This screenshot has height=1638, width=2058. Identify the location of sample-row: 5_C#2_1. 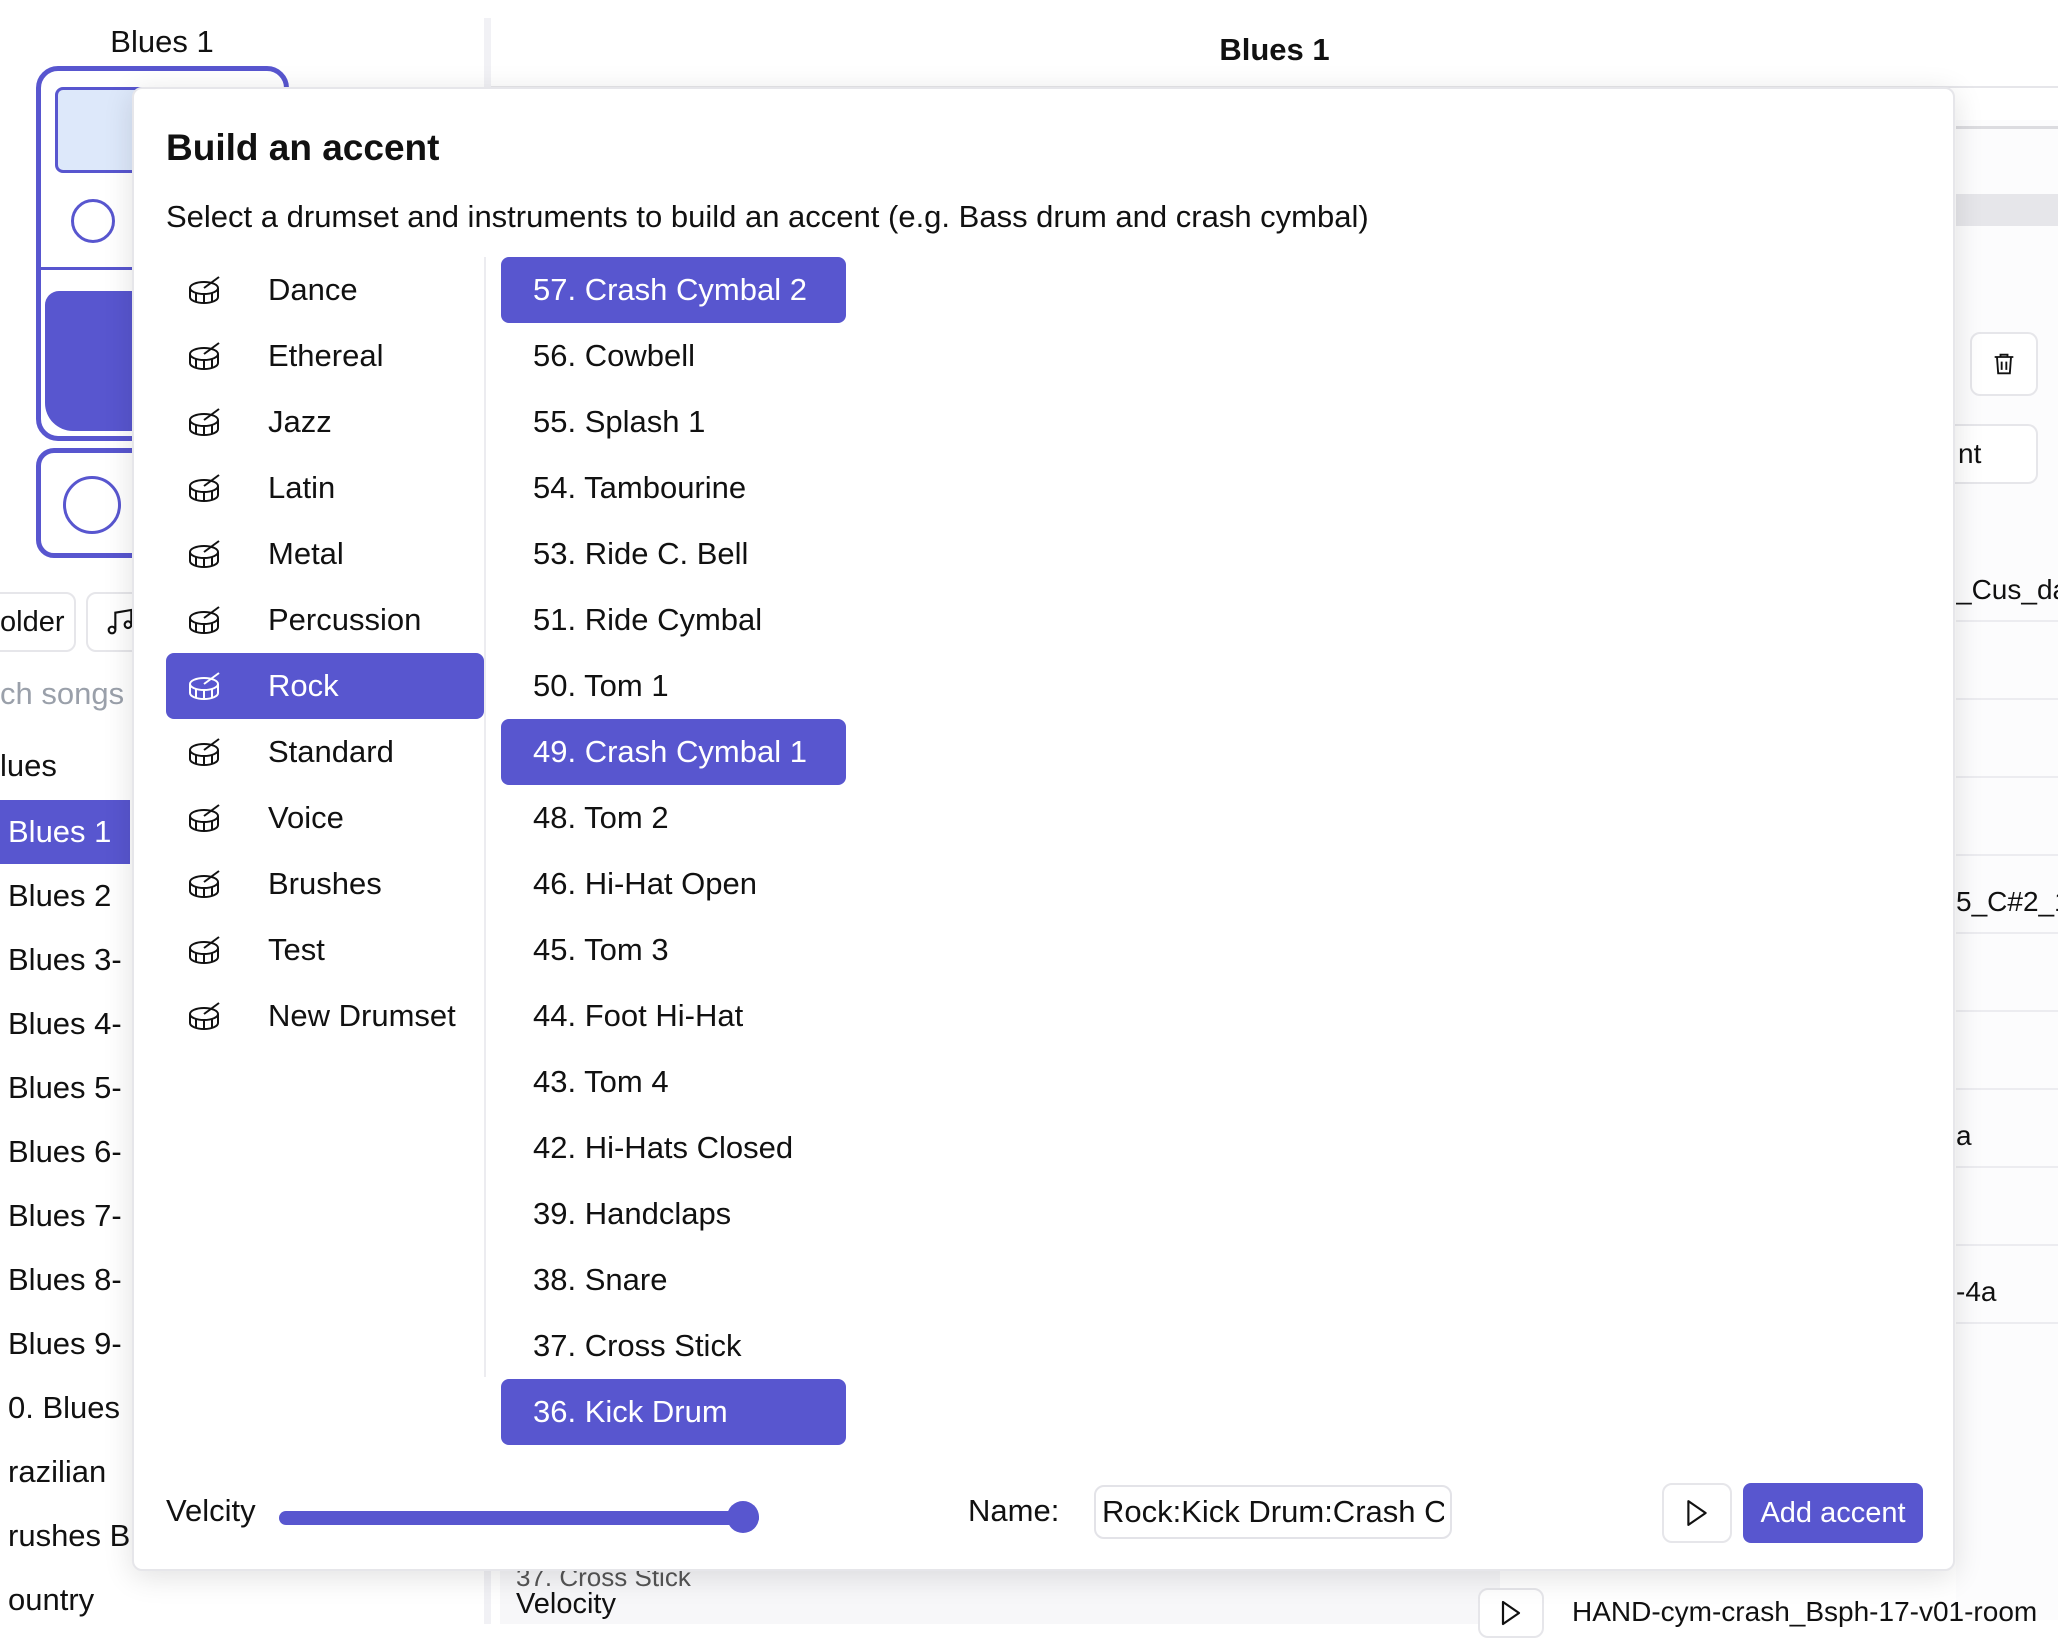
(2007, 902).